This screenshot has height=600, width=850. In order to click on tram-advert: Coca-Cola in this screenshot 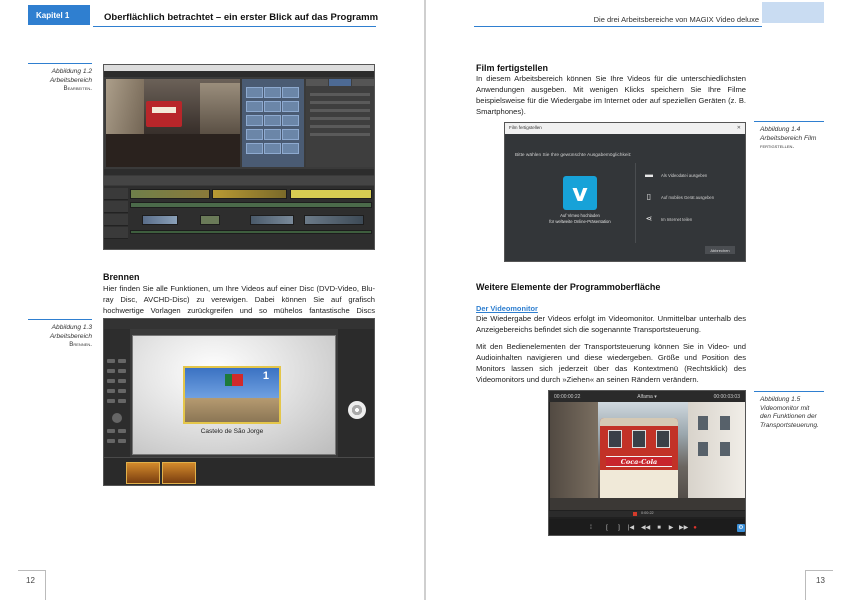, I will do `click(639, 461)`.